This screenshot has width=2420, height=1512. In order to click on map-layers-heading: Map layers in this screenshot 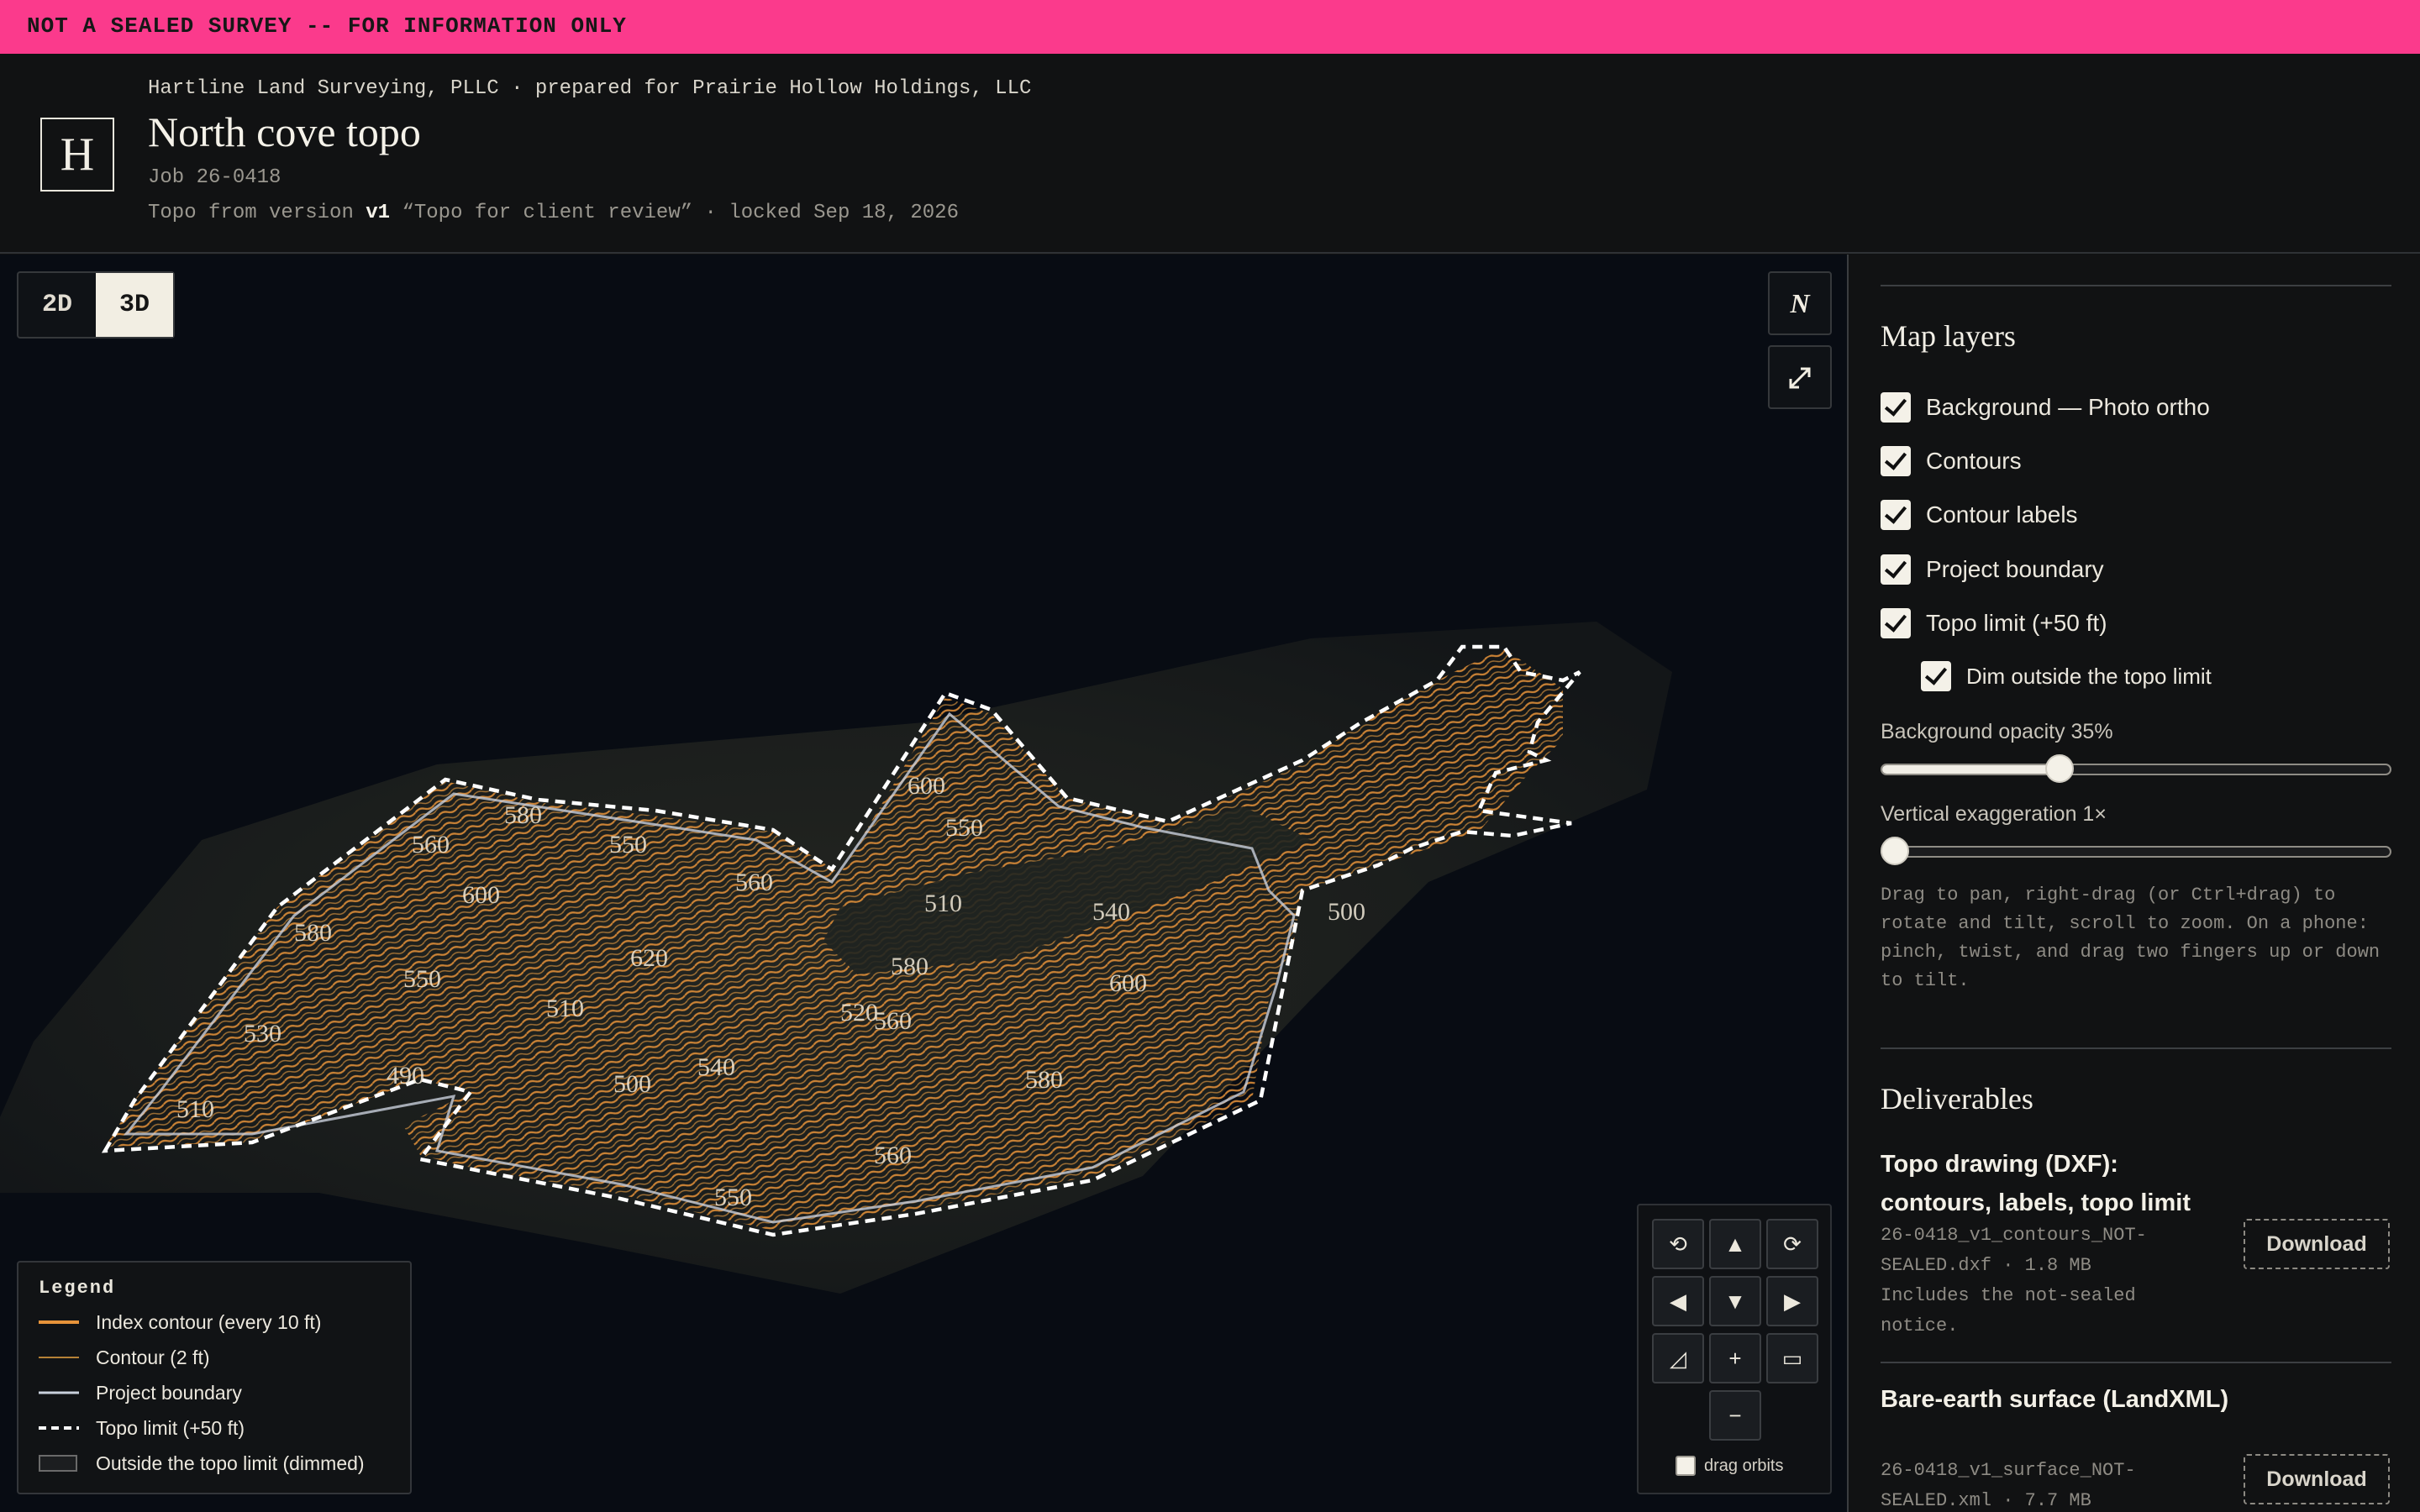, I will do `click(1948, 336)`.